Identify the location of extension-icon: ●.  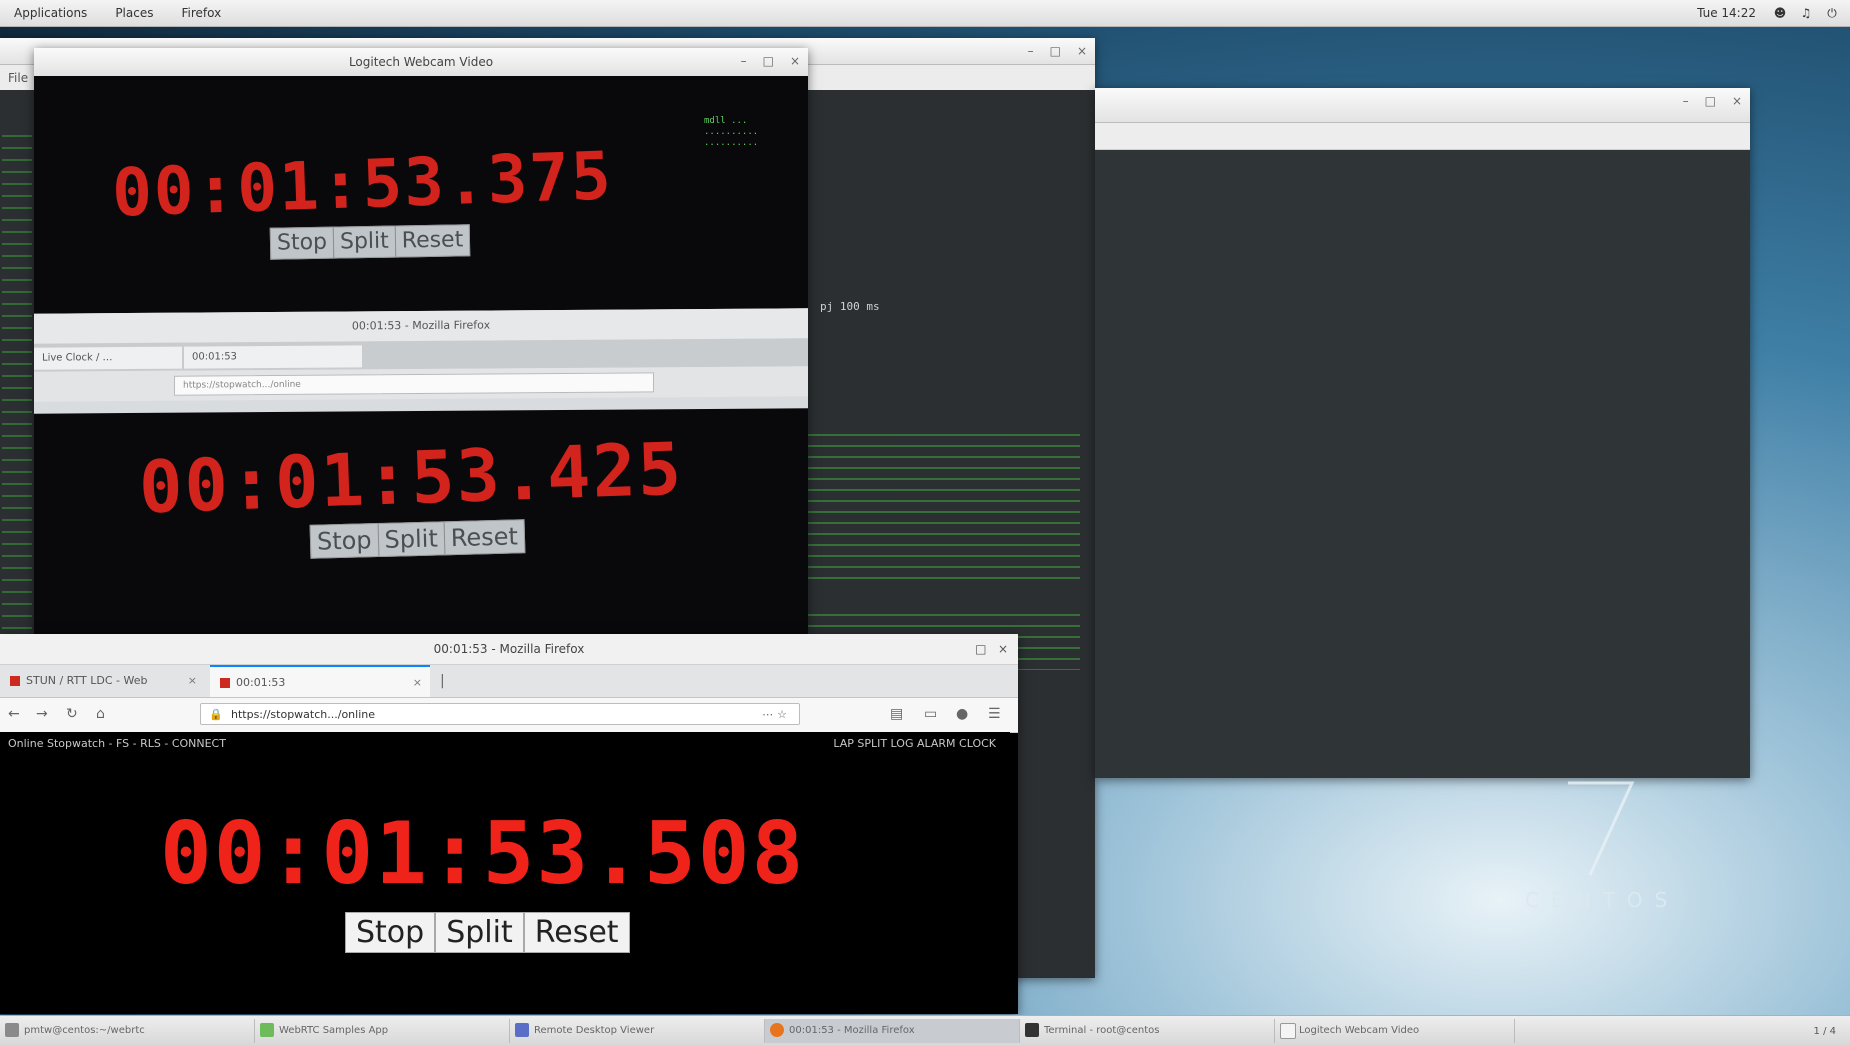
(962, 714).